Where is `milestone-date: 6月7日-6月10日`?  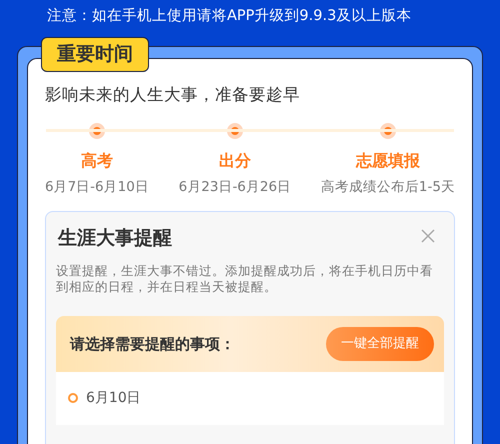
milestone-date: 6月7日-6月10日 is located at coordinates (97, 187).